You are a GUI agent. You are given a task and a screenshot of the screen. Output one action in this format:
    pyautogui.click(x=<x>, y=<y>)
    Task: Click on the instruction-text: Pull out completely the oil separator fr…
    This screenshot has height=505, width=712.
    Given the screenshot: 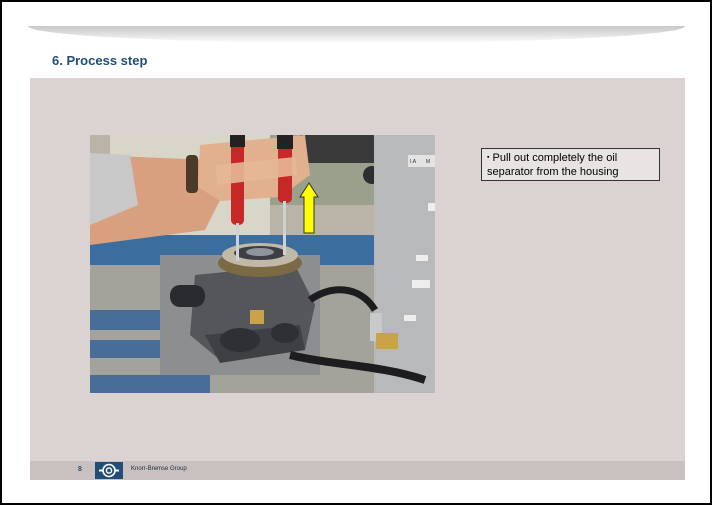 What is the action you would take?
    pyautogui.click(x=553, y=165)
    